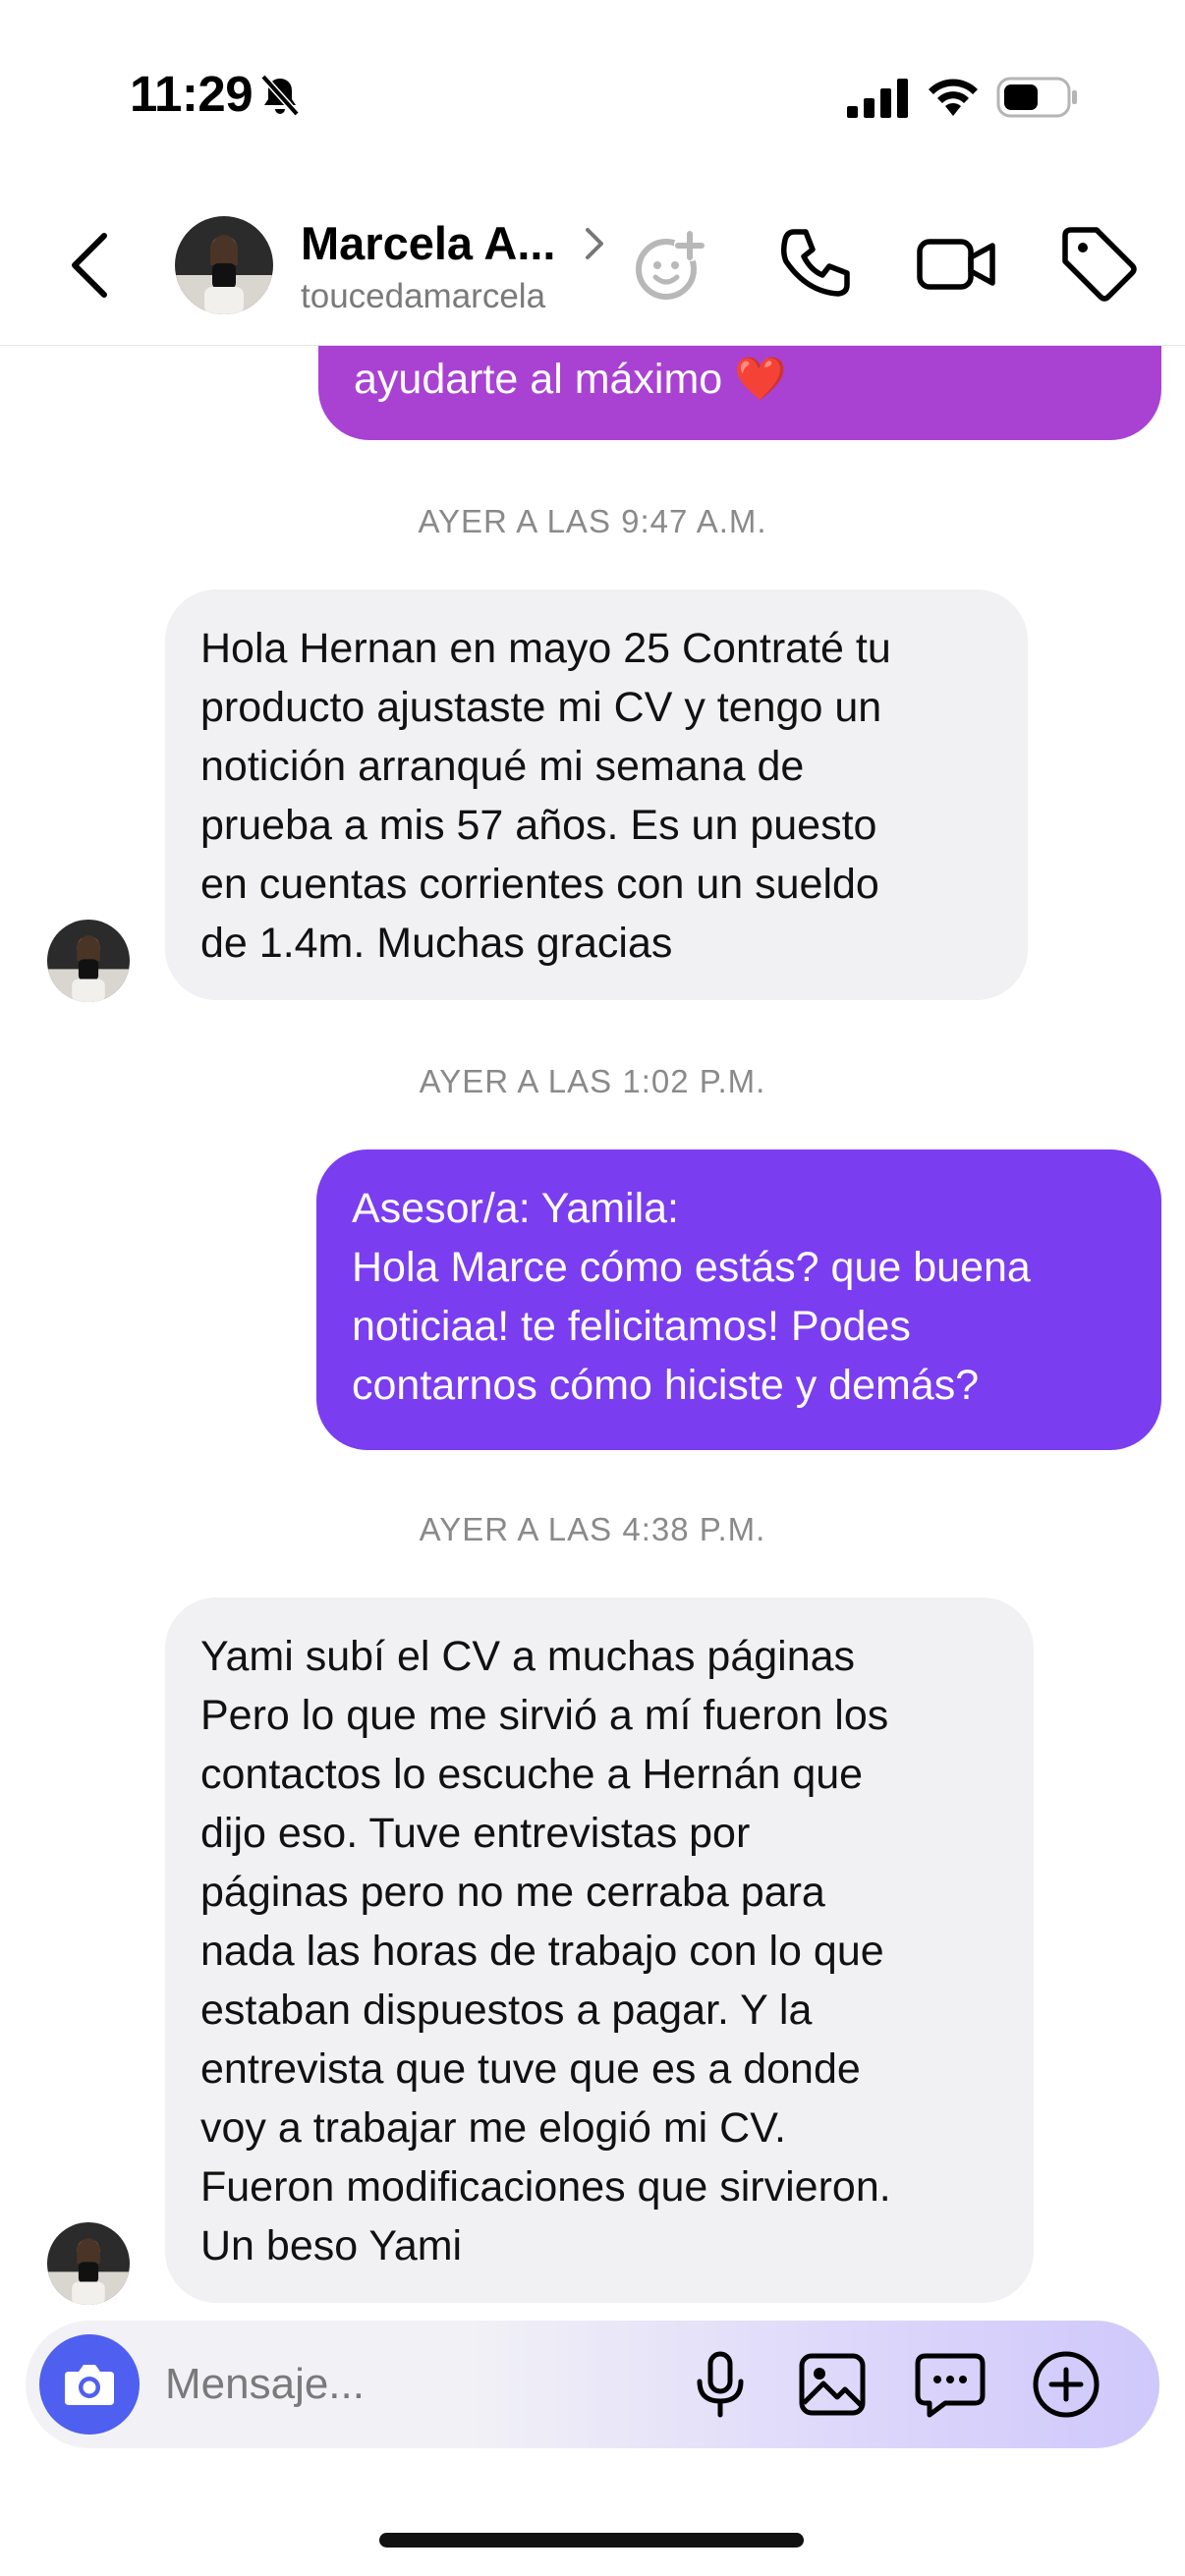 This screenshot has height=2576, width=1185. What do you see at coordinates (224, 265) in the screenshot?
I see `contact-avatar` at bounding box center [224, 265].